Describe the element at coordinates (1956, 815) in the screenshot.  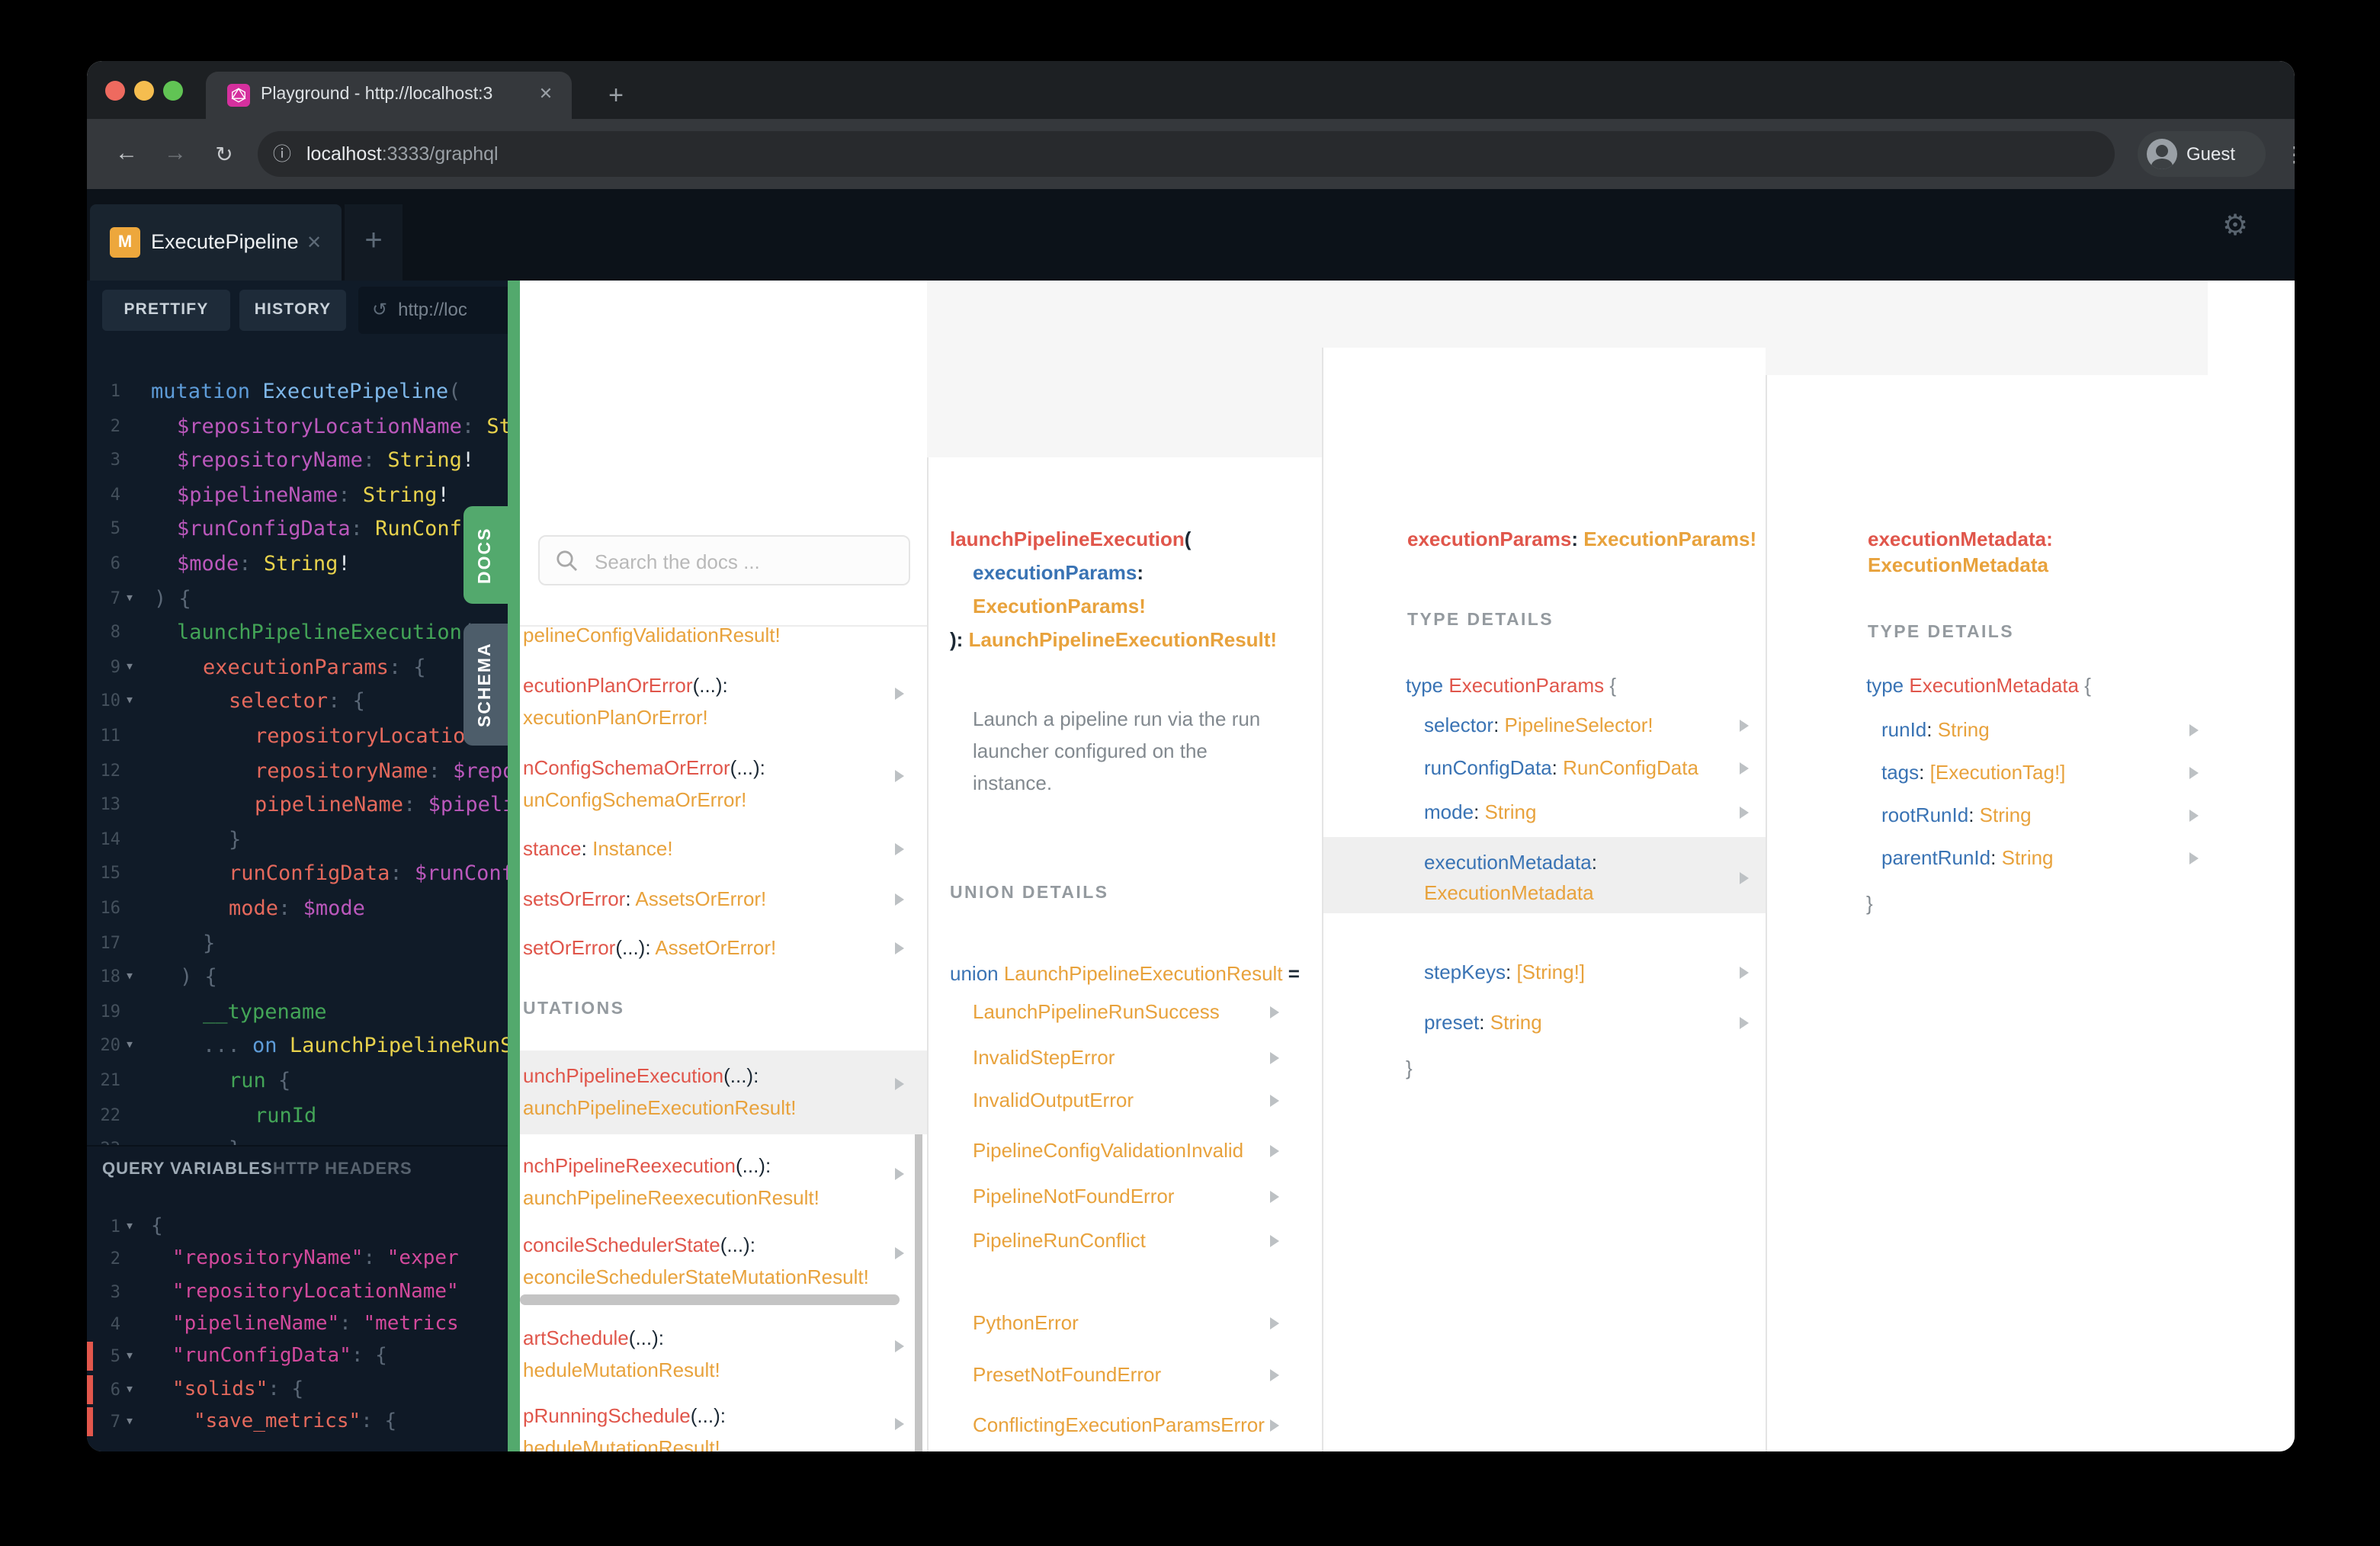
I see `type-field-item: rootRunId: String` at that location.